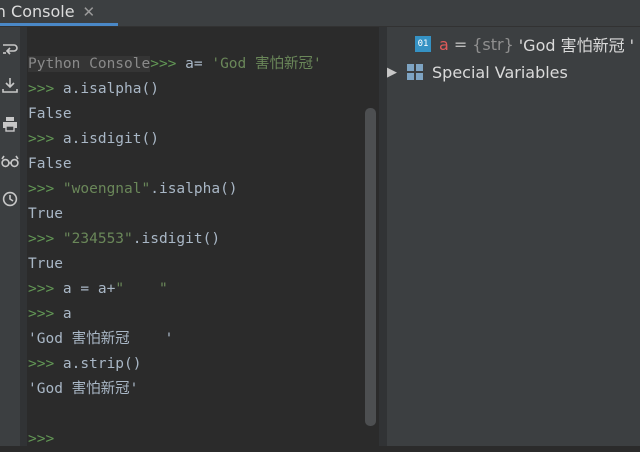 The height and width of the screenshot is (452, 640). What do you see at coordinates (89, 64) in the screenshot?
I see `console-banner: Python Console` at bounding box center [89, 64].